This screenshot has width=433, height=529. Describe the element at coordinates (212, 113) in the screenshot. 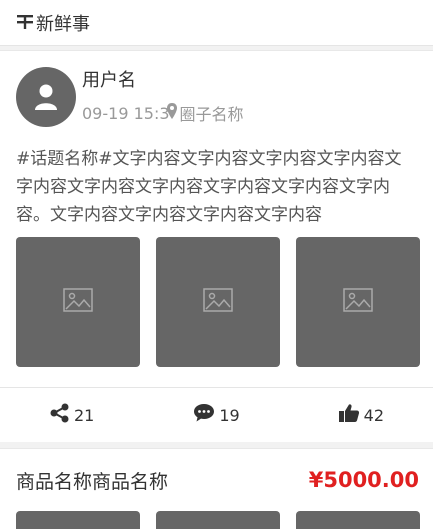

I see `circle-name: 圈子名称` at that location.